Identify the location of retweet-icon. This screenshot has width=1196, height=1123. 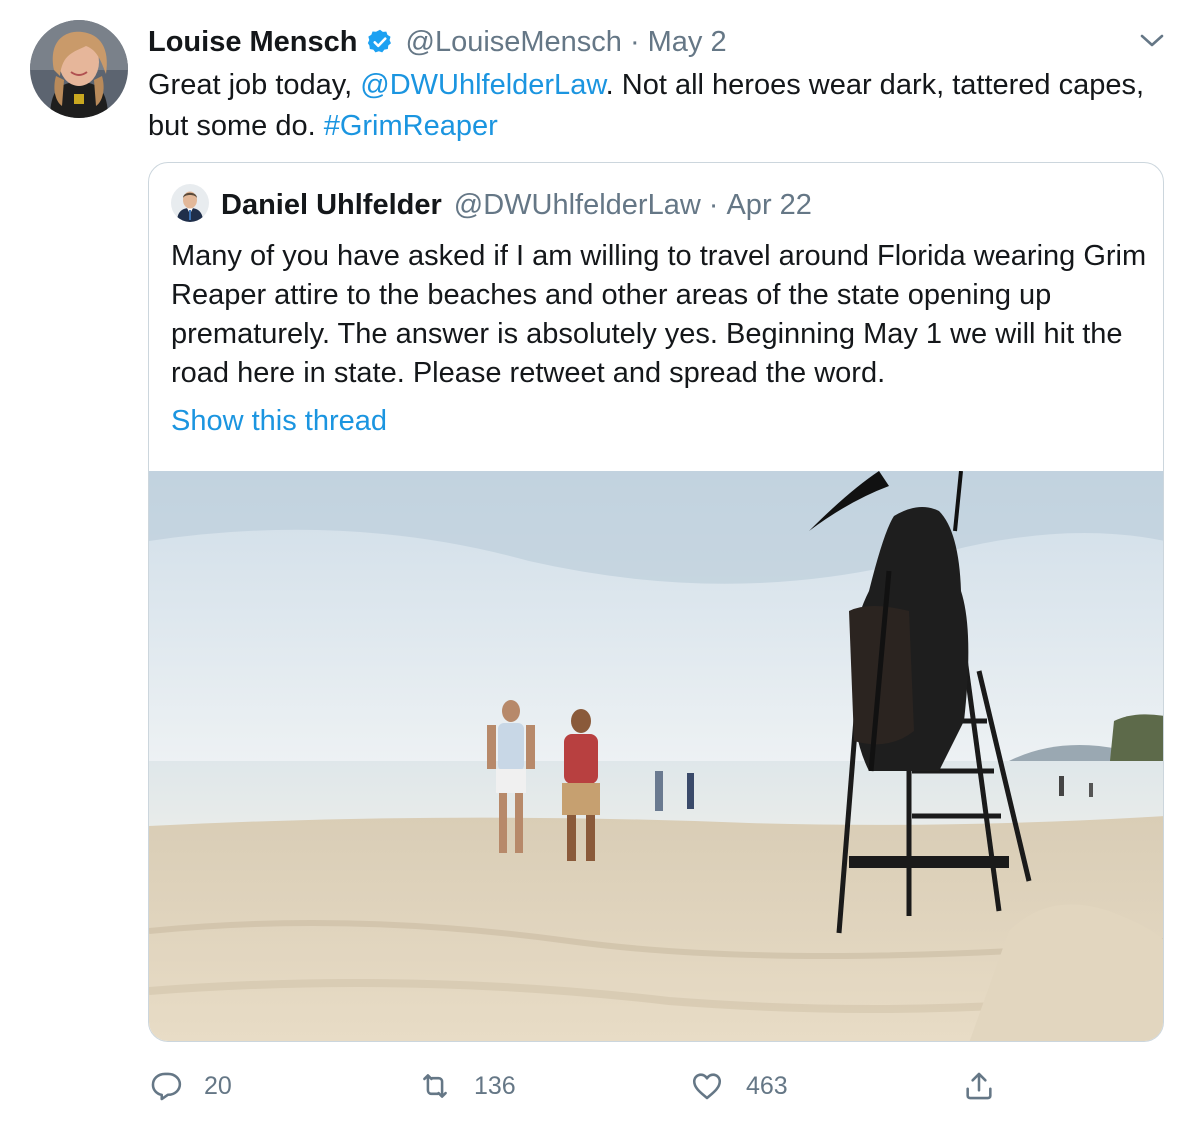
(435, 1086).